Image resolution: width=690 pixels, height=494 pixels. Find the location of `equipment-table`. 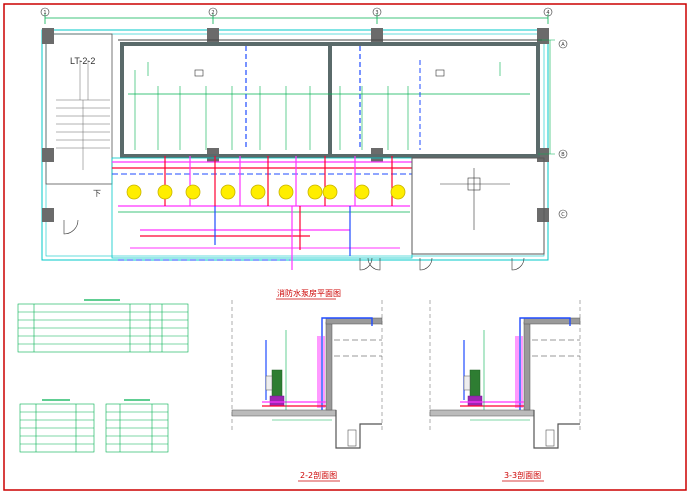

equipment-table is located at coordinates (103, 328).